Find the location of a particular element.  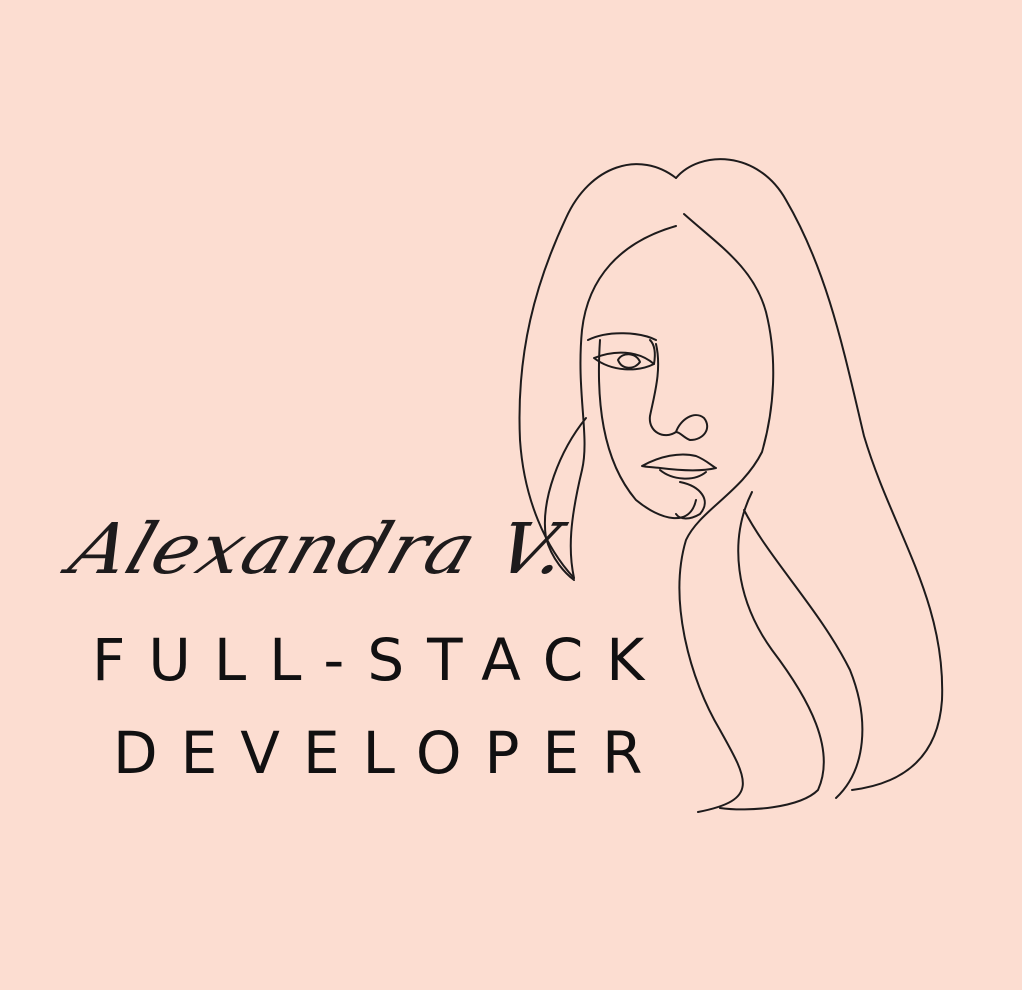

title-line-full-stack: FULL-STACK is located at coordinates (380, 660).